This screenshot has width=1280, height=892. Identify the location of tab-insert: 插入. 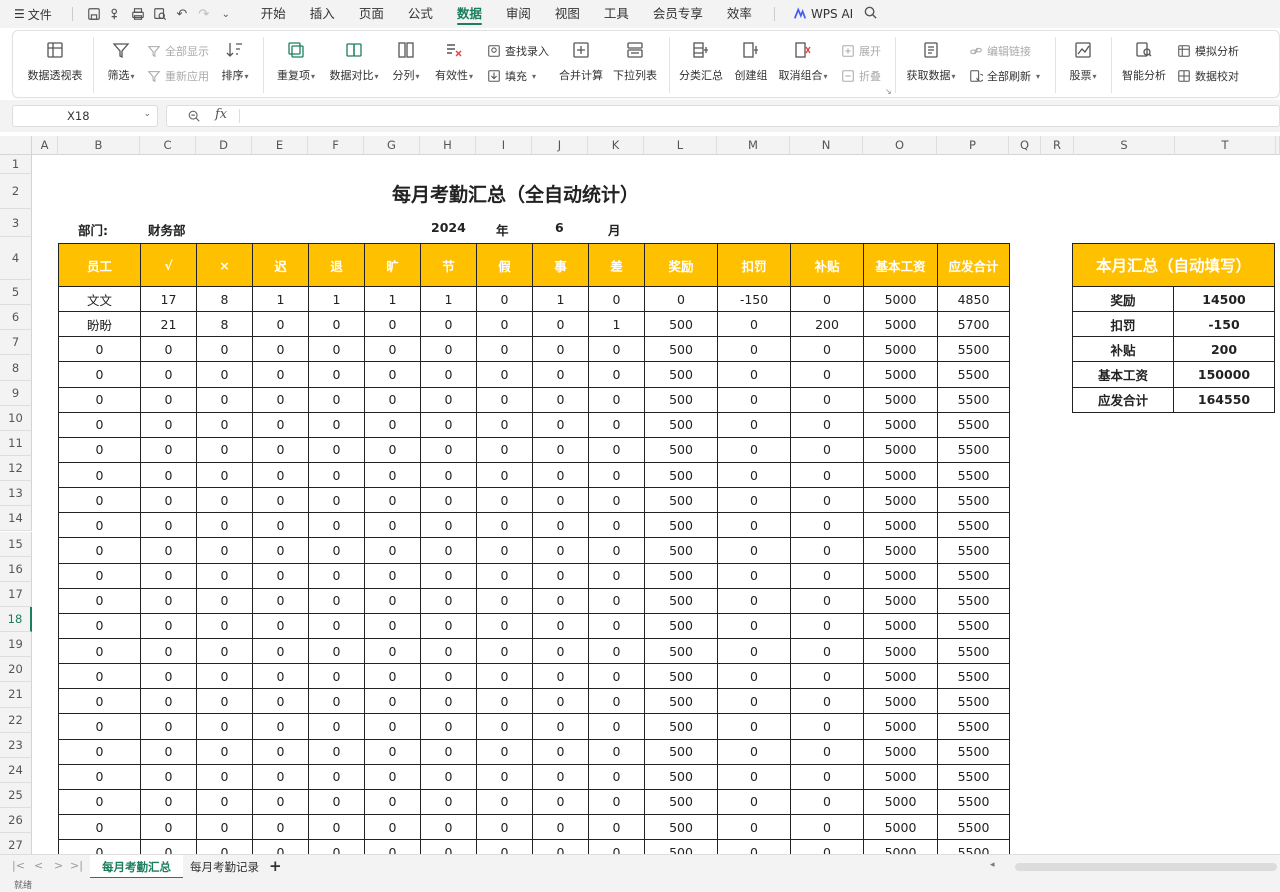
(322, 14).